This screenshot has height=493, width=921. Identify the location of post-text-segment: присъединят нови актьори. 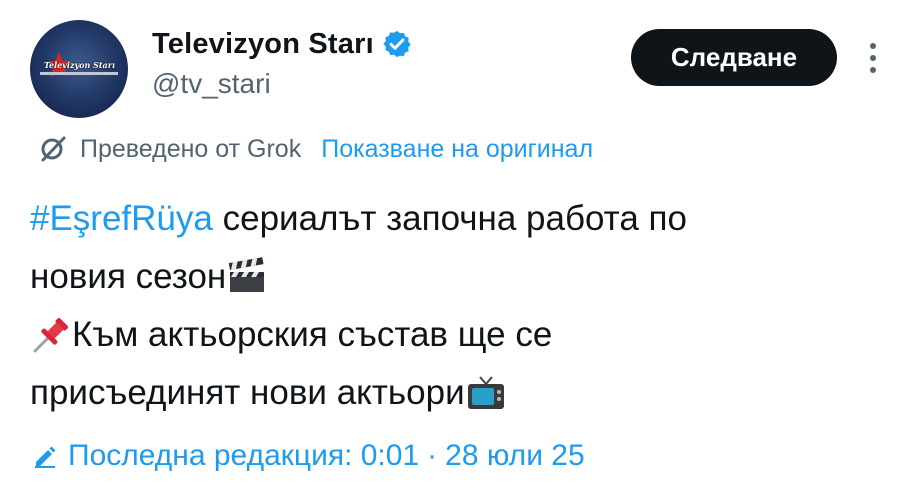
(247, 392).